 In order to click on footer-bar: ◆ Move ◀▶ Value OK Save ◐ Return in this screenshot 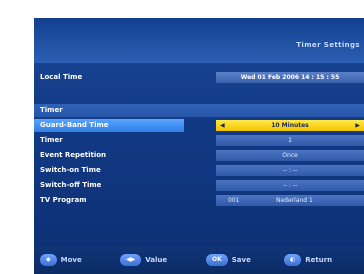, I will do `click(199, 260)`.